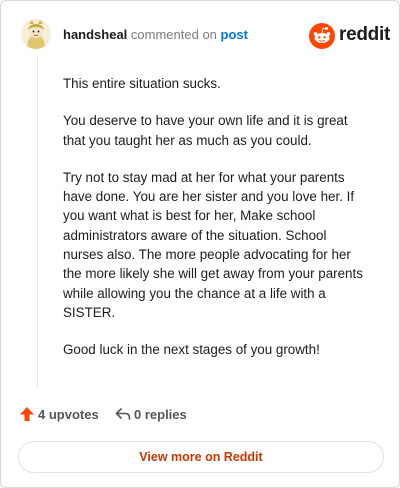  What do you see at coordinates (234, 34) in the screenshot?
I see `post-link: post` at bounding box center [234, 34].